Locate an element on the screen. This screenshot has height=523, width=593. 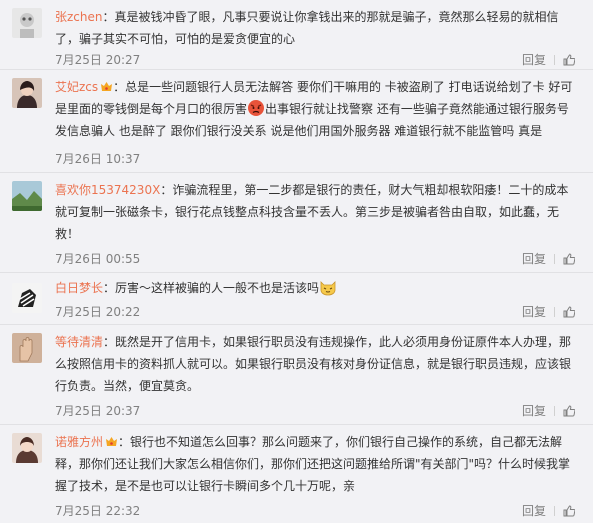
woman-avatar-icon is located at coordinates (27, 93).